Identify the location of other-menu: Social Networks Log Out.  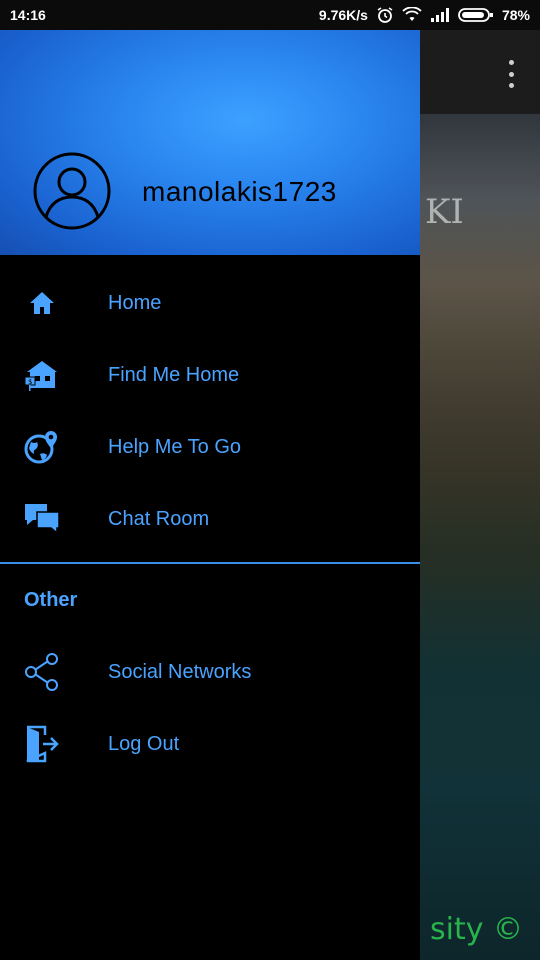
(210, 708).